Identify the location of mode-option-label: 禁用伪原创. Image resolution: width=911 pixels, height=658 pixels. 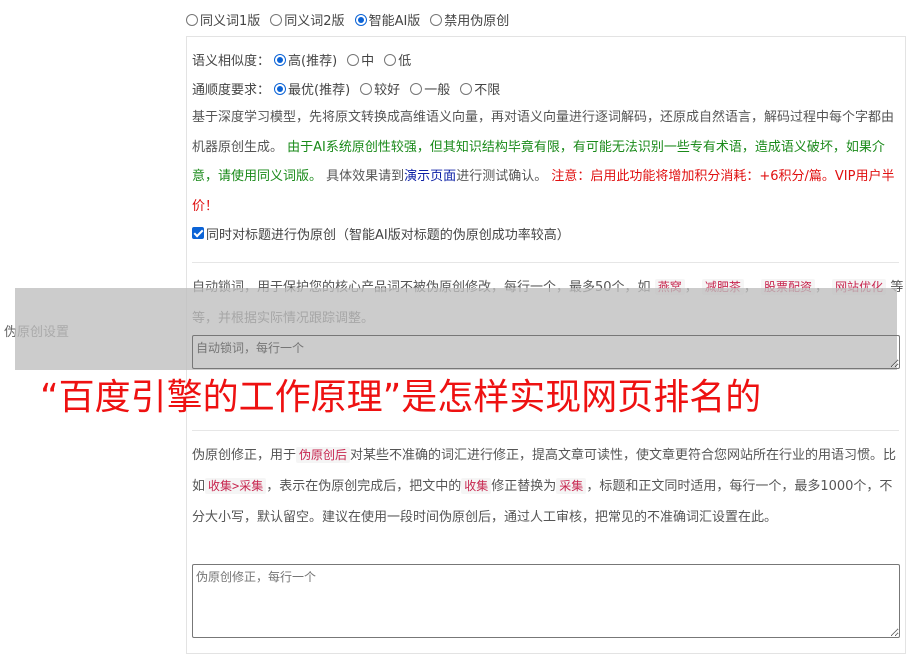
(477, 21).